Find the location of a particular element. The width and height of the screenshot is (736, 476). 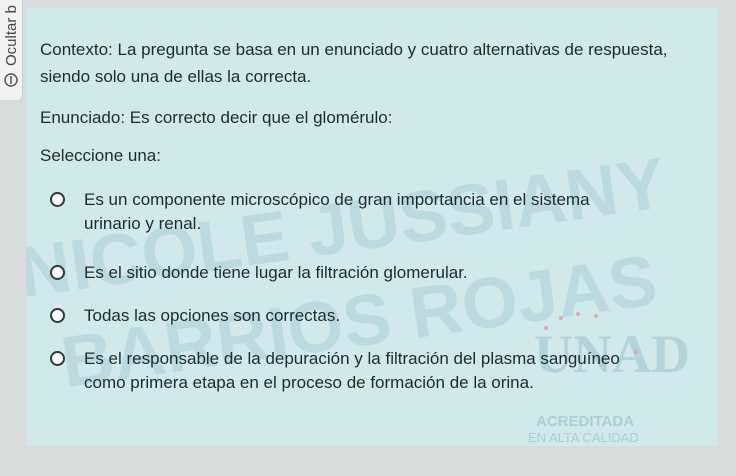

answer-option-3: Todas las opciones son correctas. is located at coordinates (360, 316).